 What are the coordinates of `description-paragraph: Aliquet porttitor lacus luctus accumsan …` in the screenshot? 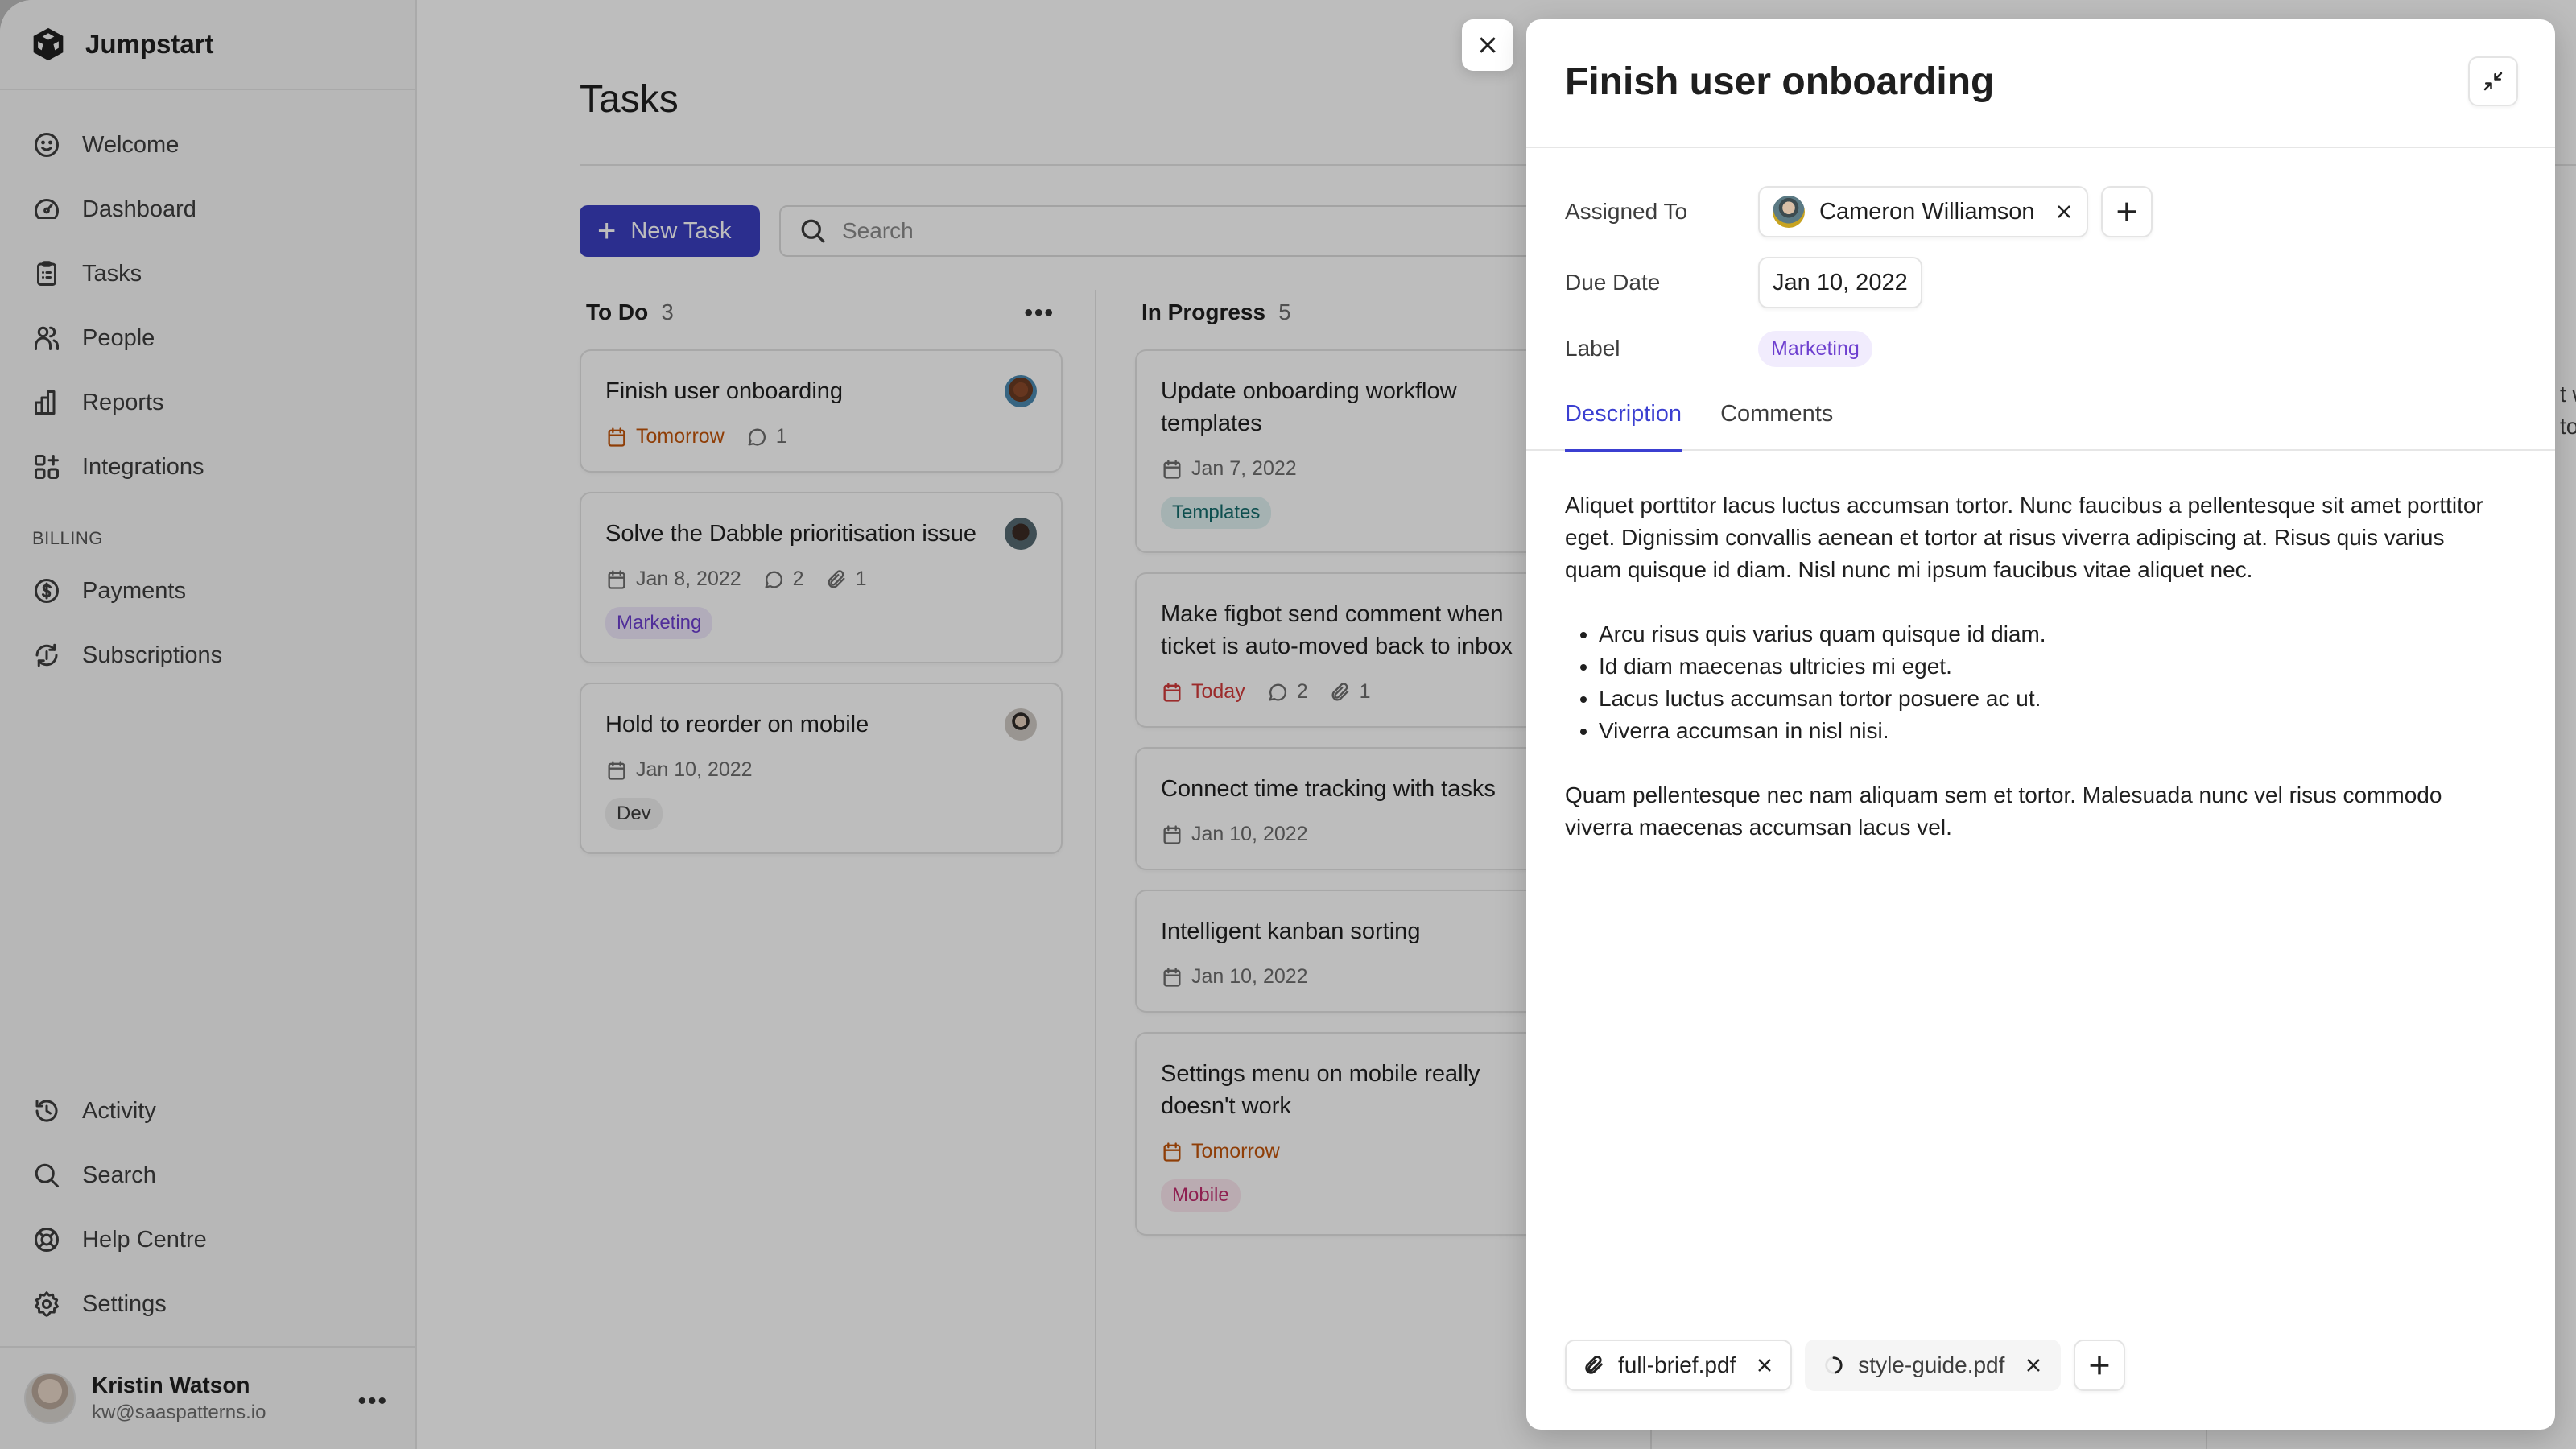 It's located at (2024, 537).